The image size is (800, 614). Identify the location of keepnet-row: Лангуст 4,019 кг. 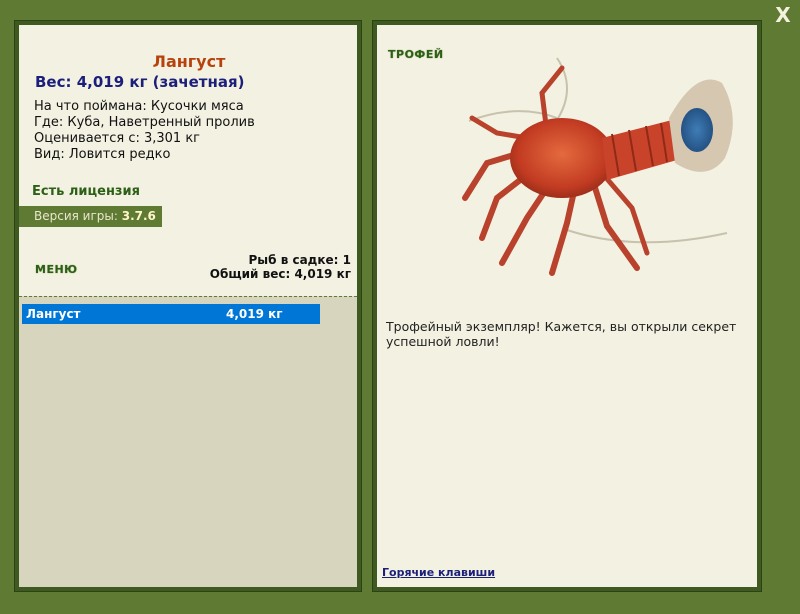
(171, 314).